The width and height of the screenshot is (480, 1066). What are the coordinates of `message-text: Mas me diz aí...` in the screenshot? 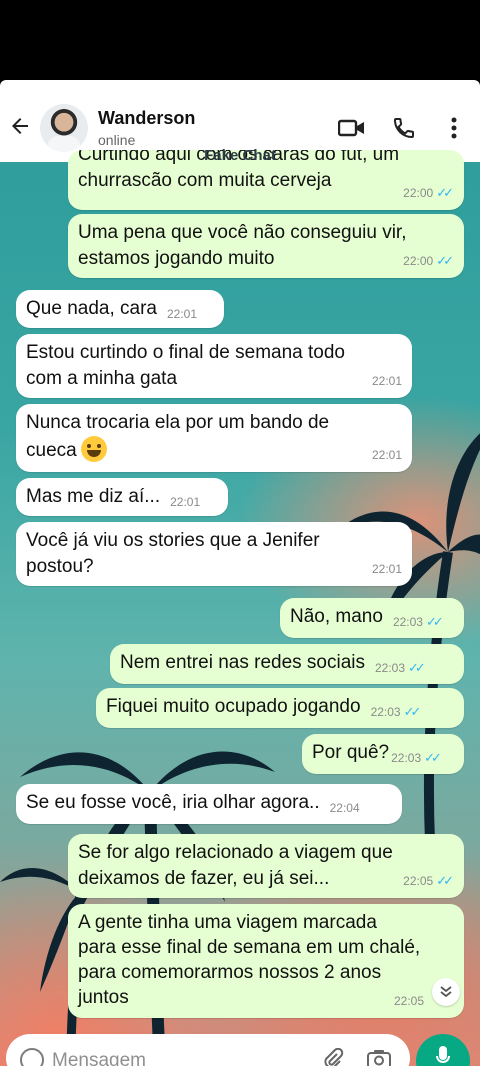 It's located at (93, 496).